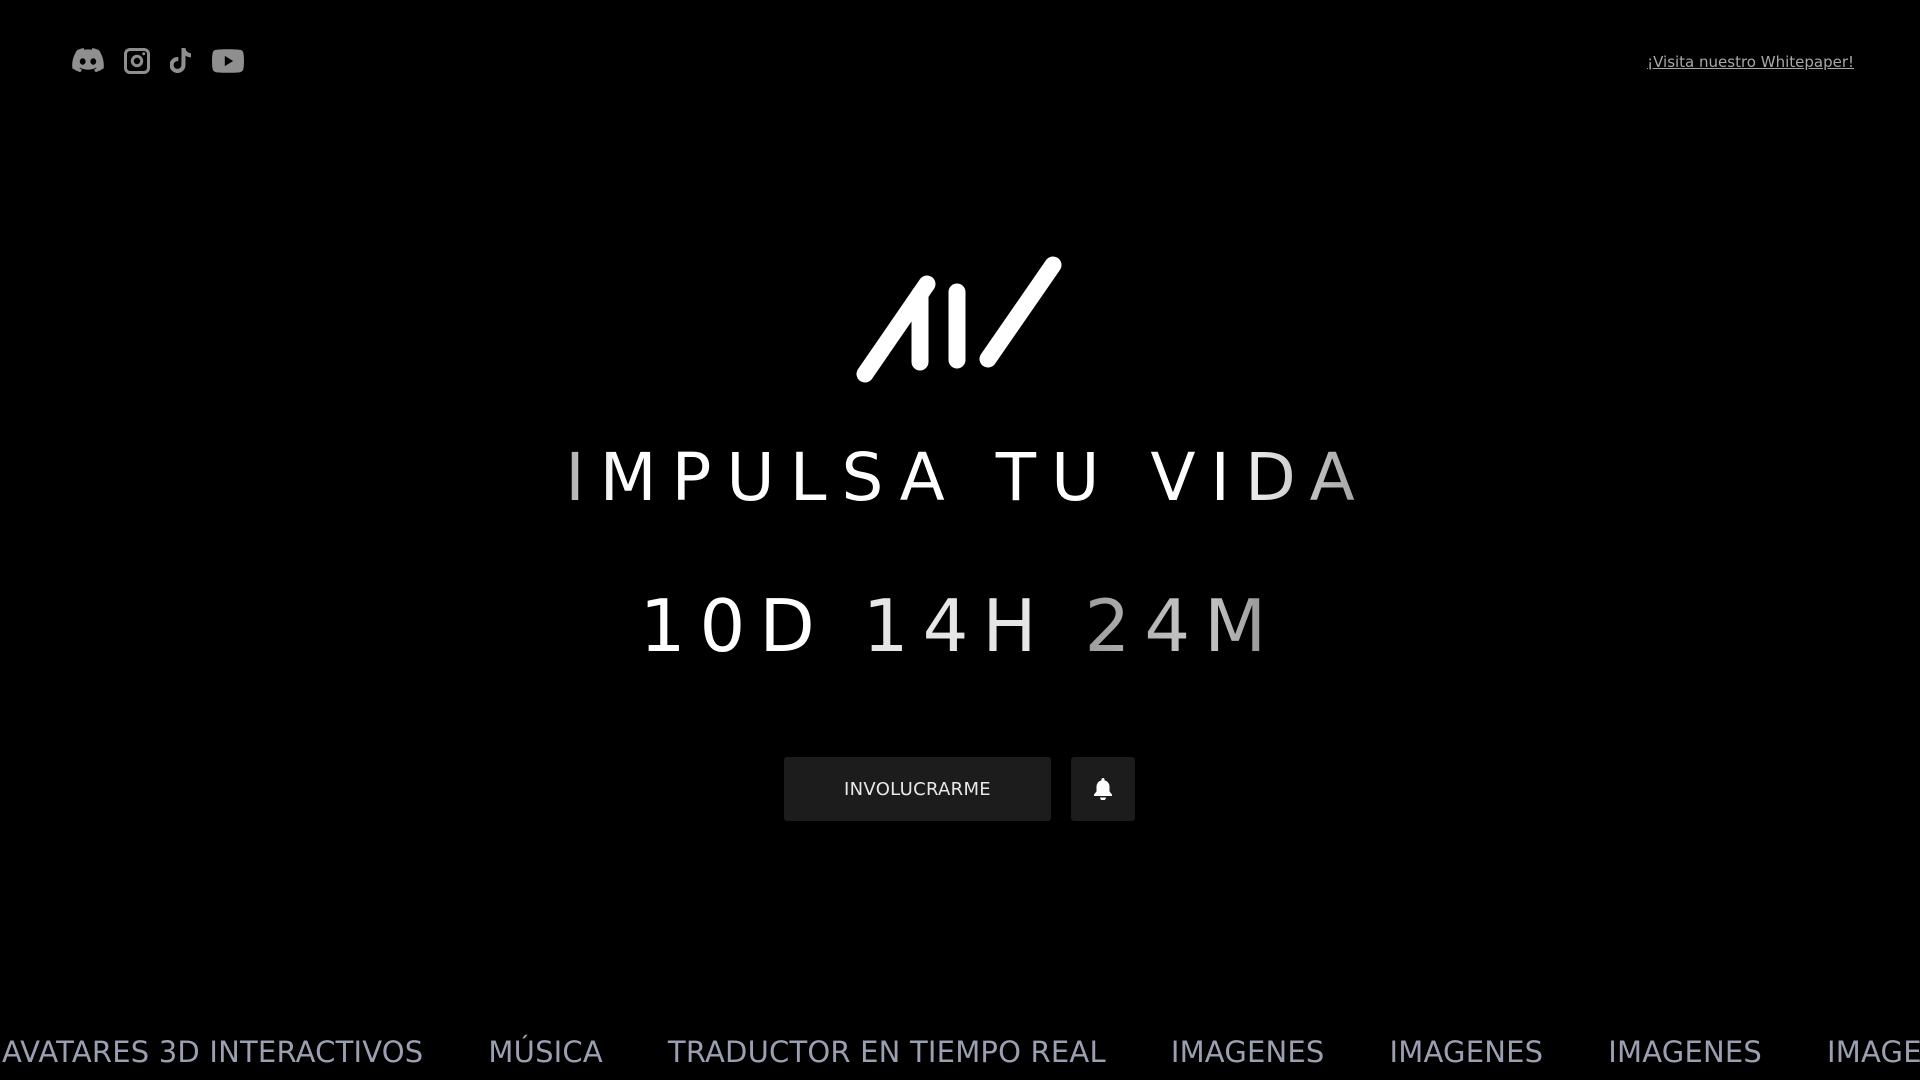  I want to click on youtube-icon, so click(228, 61).